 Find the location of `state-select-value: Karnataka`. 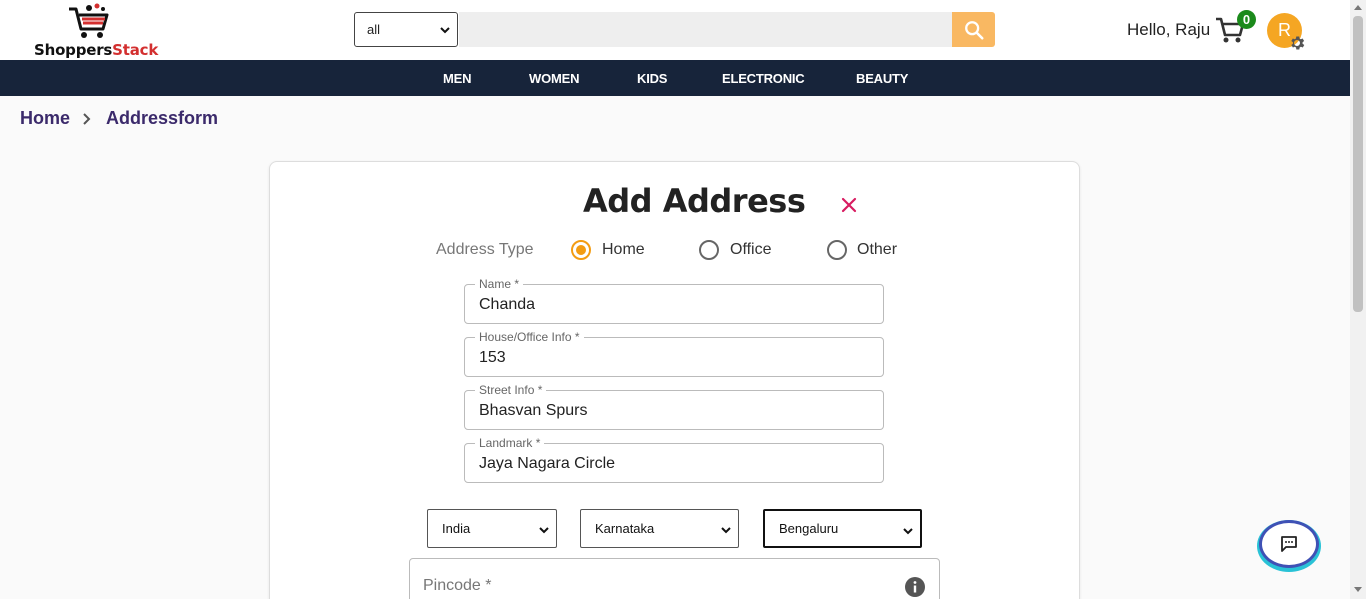

state-select-value: Karnataka is located at coordinates (625, 528).